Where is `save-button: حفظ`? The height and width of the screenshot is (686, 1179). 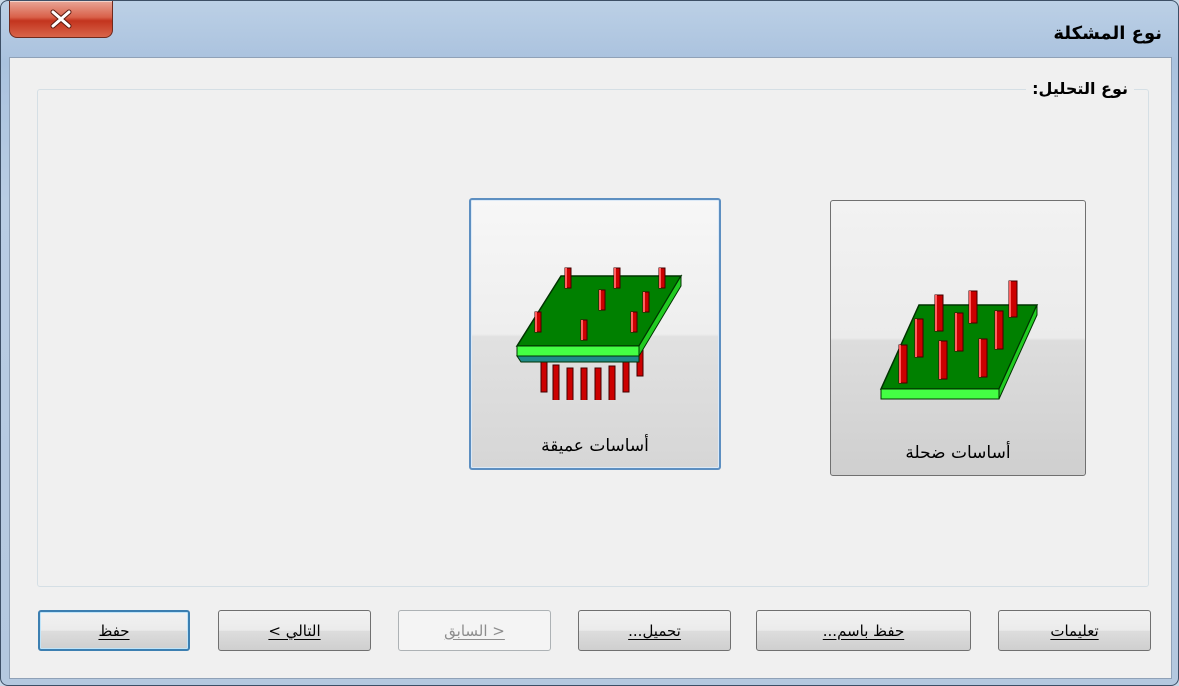 save-button: حفظ is located at coordinates (114, 630).